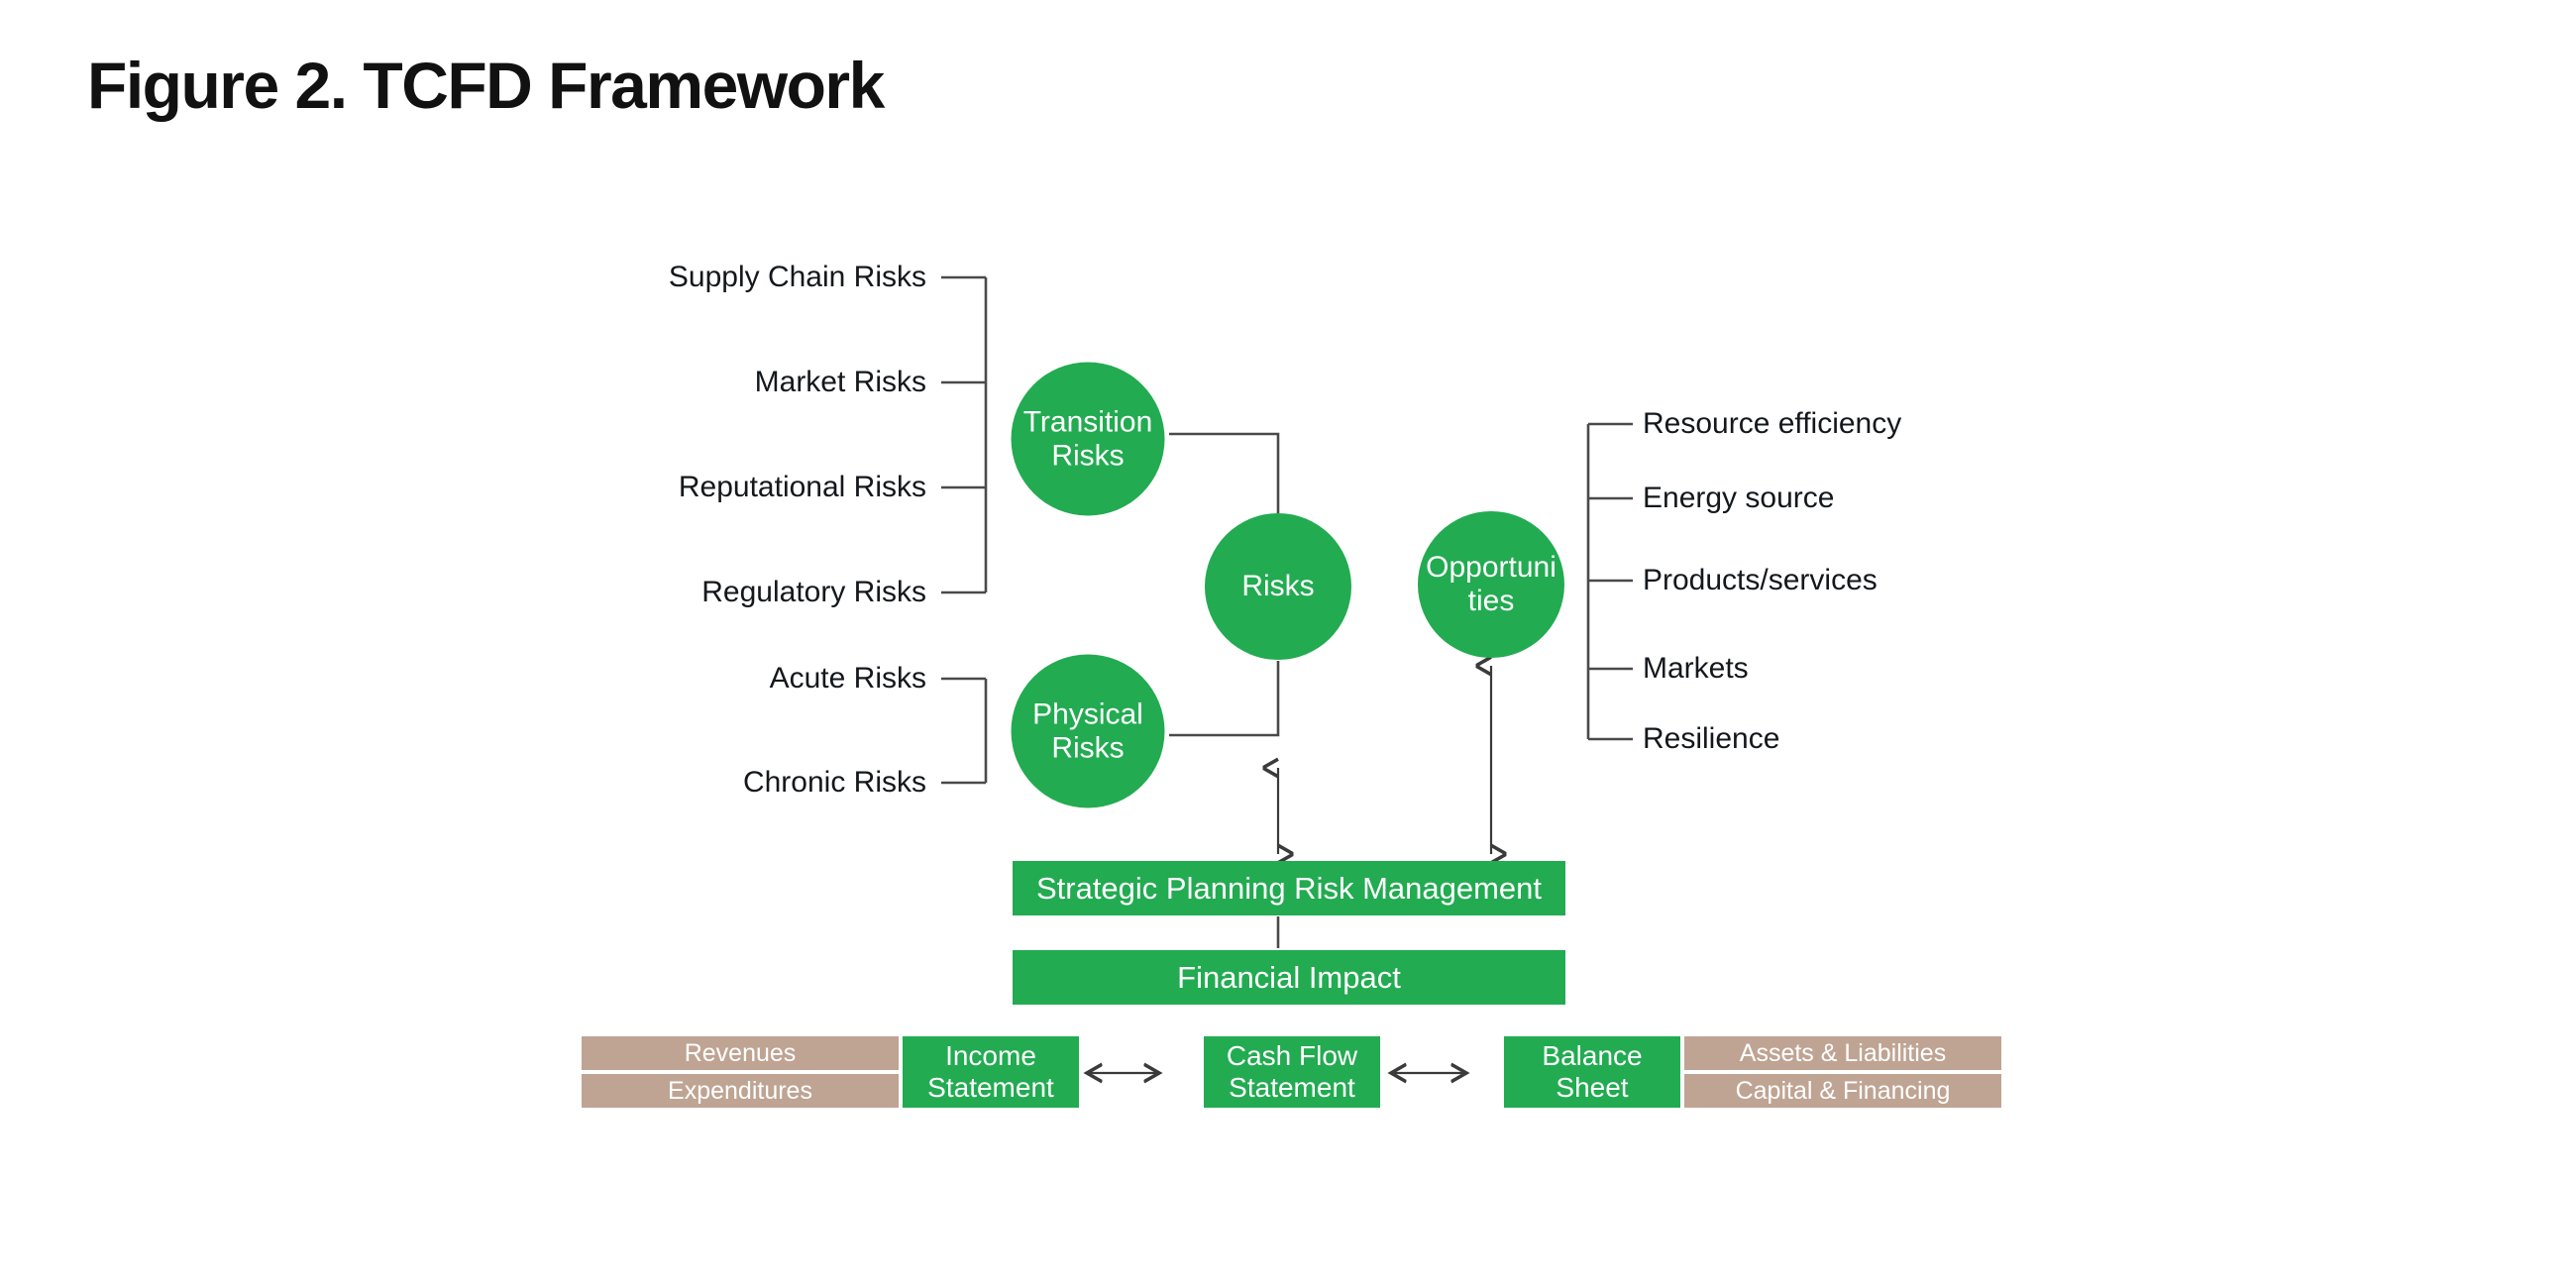 The width and height of the screenshot is (2576, 1288). I want to click on stmt-income-line1: Income, so click(990, 1055).